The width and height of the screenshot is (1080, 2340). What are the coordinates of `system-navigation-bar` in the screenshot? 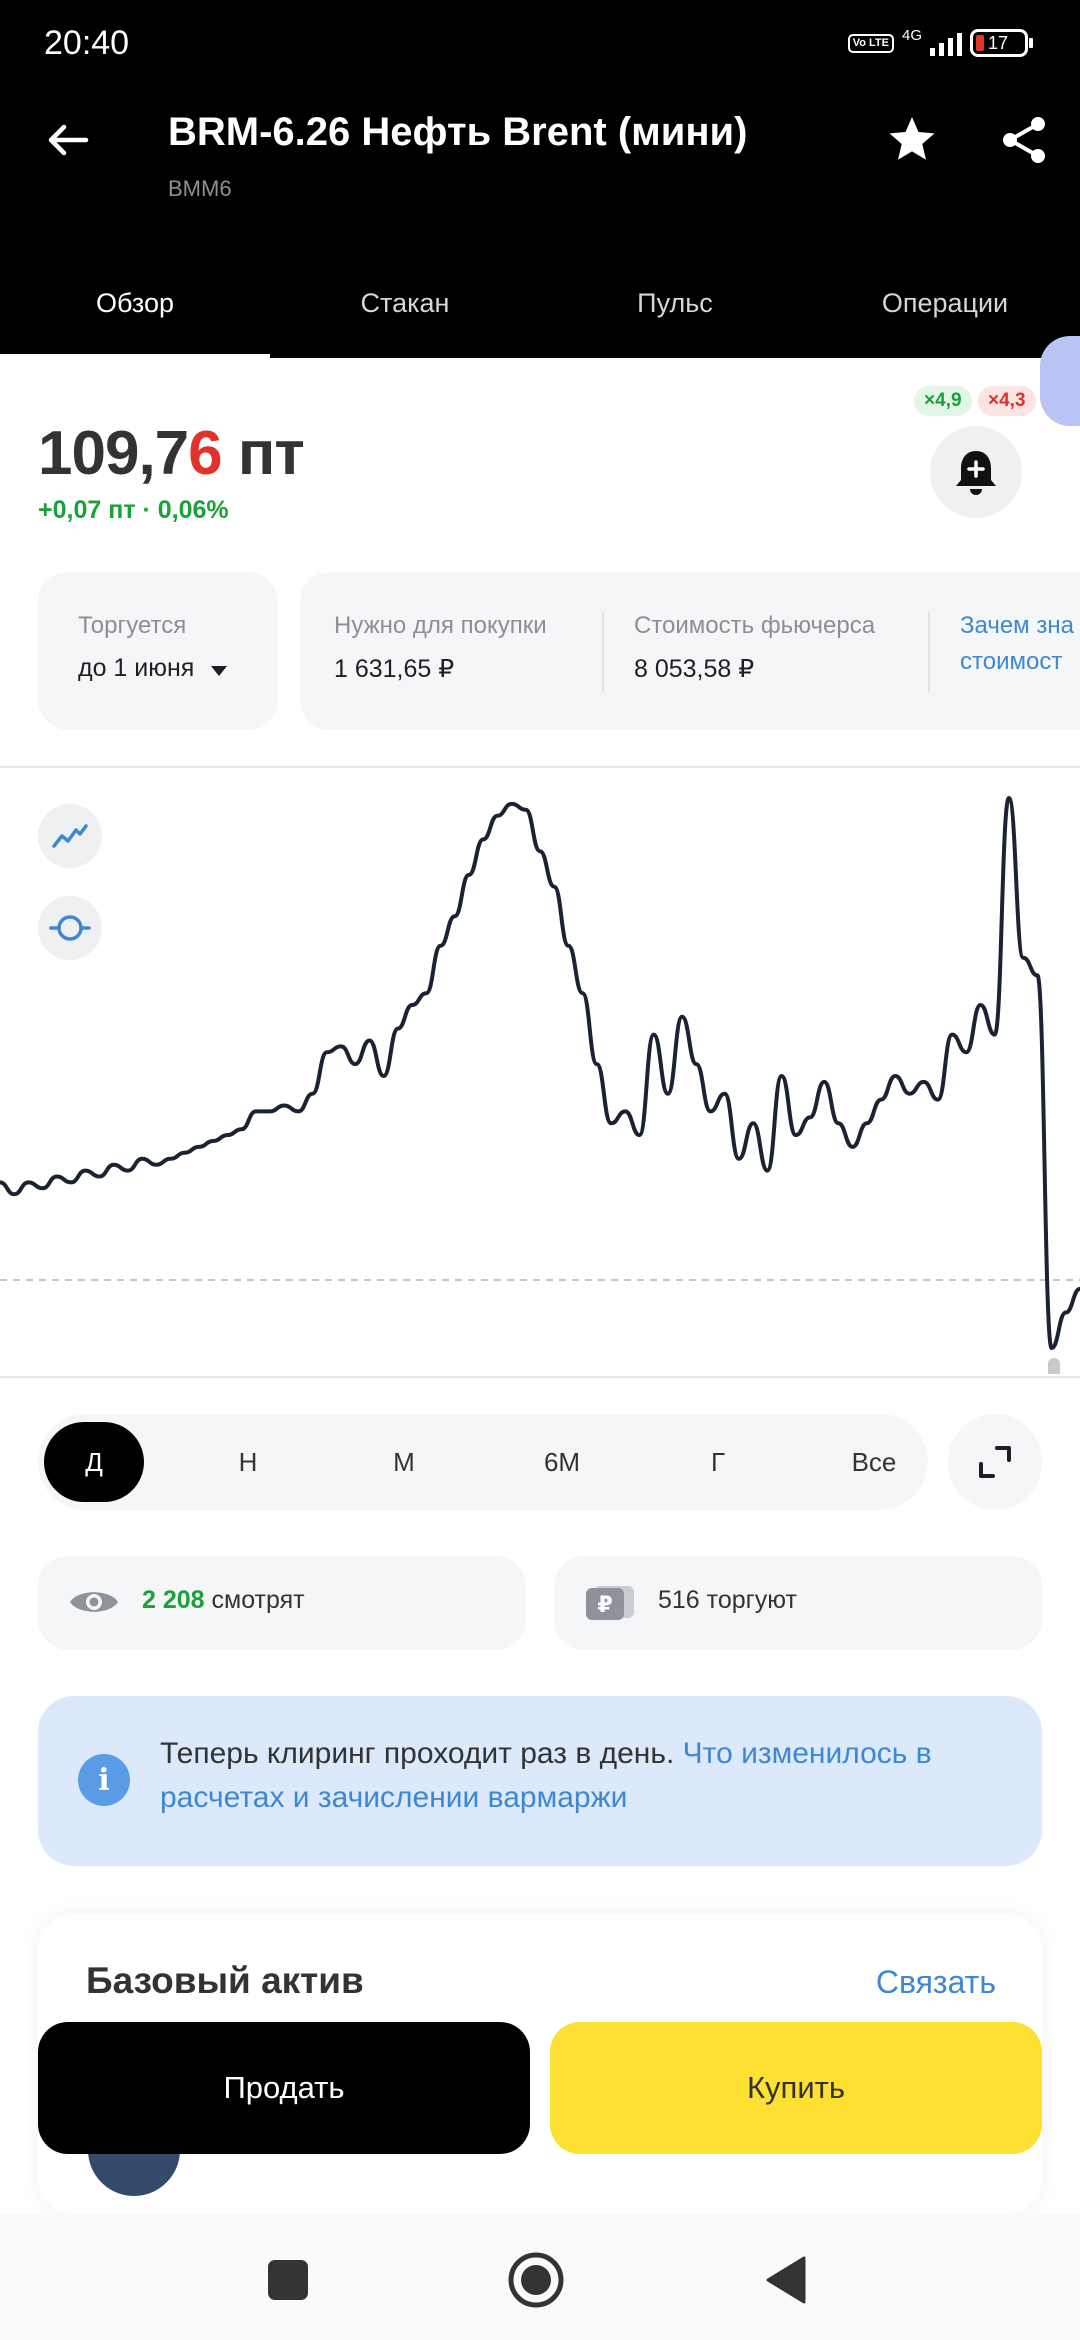 It's located at (540, 2277).